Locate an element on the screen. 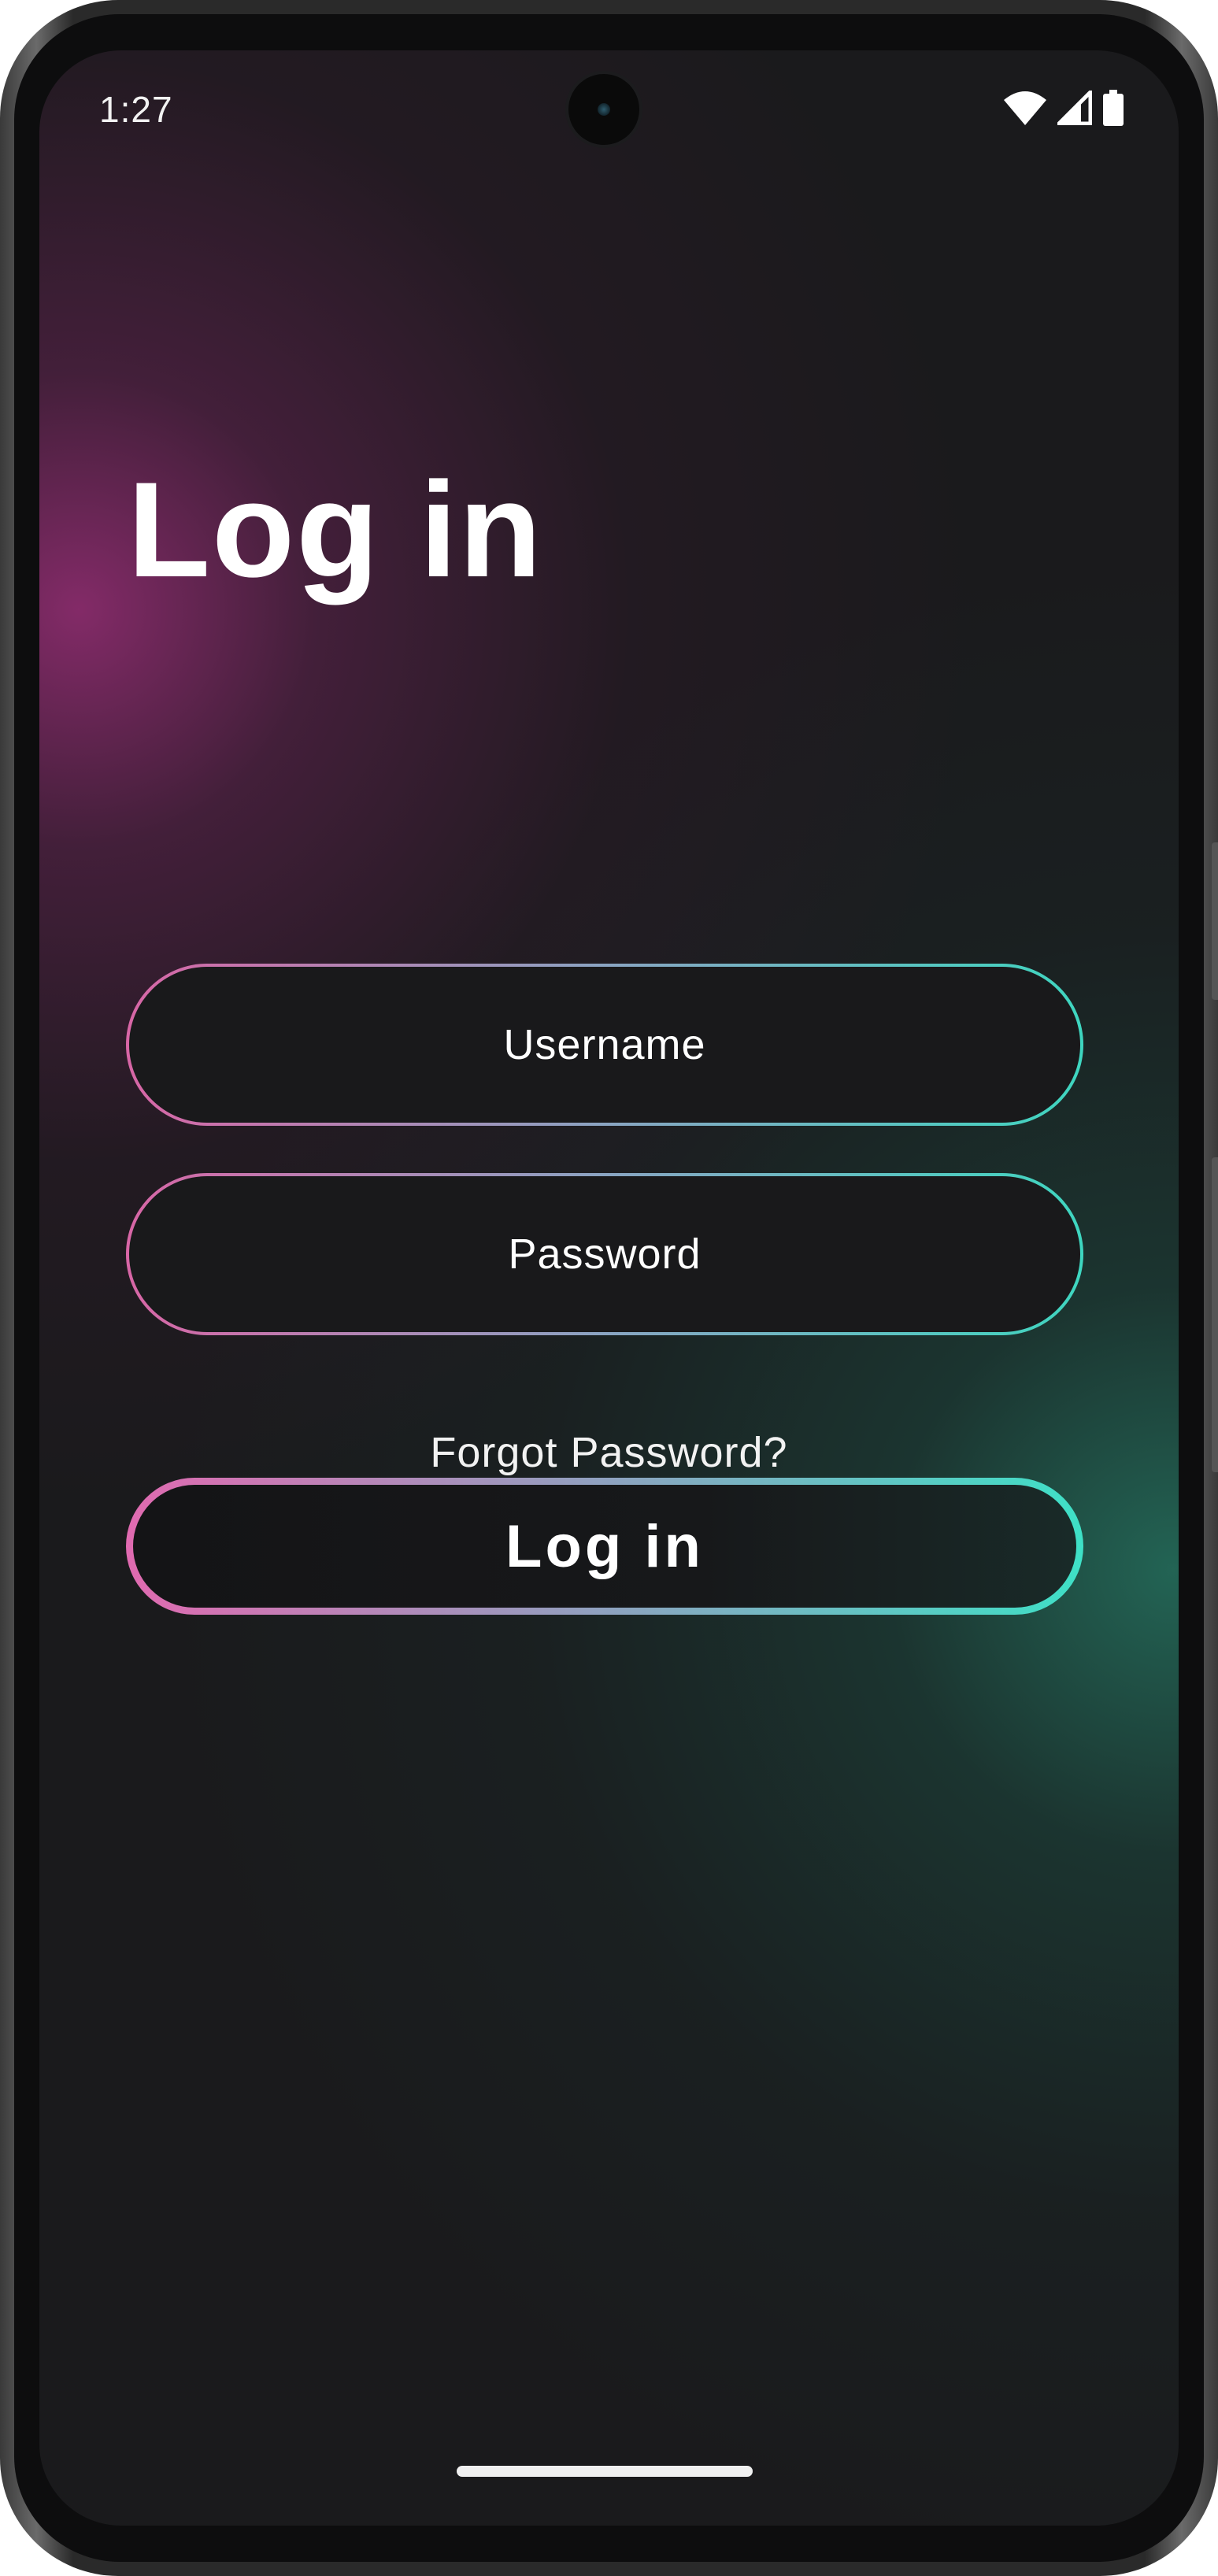 The width and height of the screenshot is (1218, 2576). status-bar: 1:27 is located at coordinates (609, 109).